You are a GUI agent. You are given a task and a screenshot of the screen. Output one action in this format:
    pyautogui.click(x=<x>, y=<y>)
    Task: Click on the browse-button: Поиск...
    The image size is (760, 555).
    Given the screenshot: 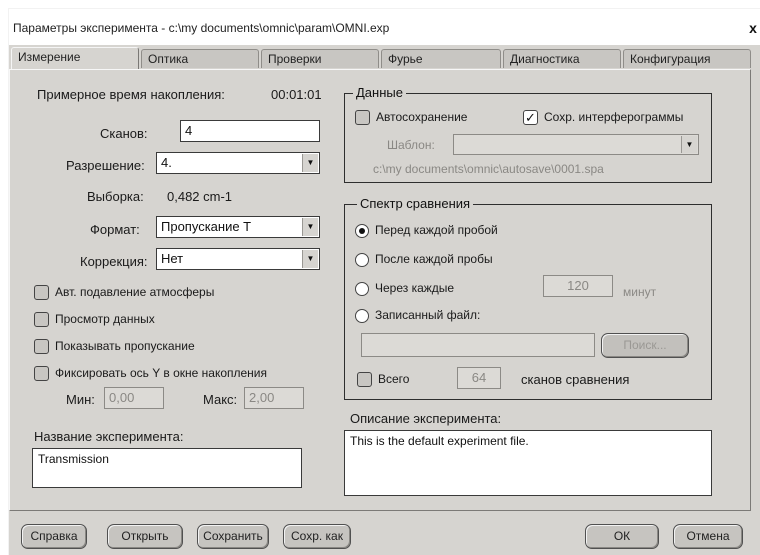 What is the action you would take?
    pyautogui.click(x=645, y=345)
    